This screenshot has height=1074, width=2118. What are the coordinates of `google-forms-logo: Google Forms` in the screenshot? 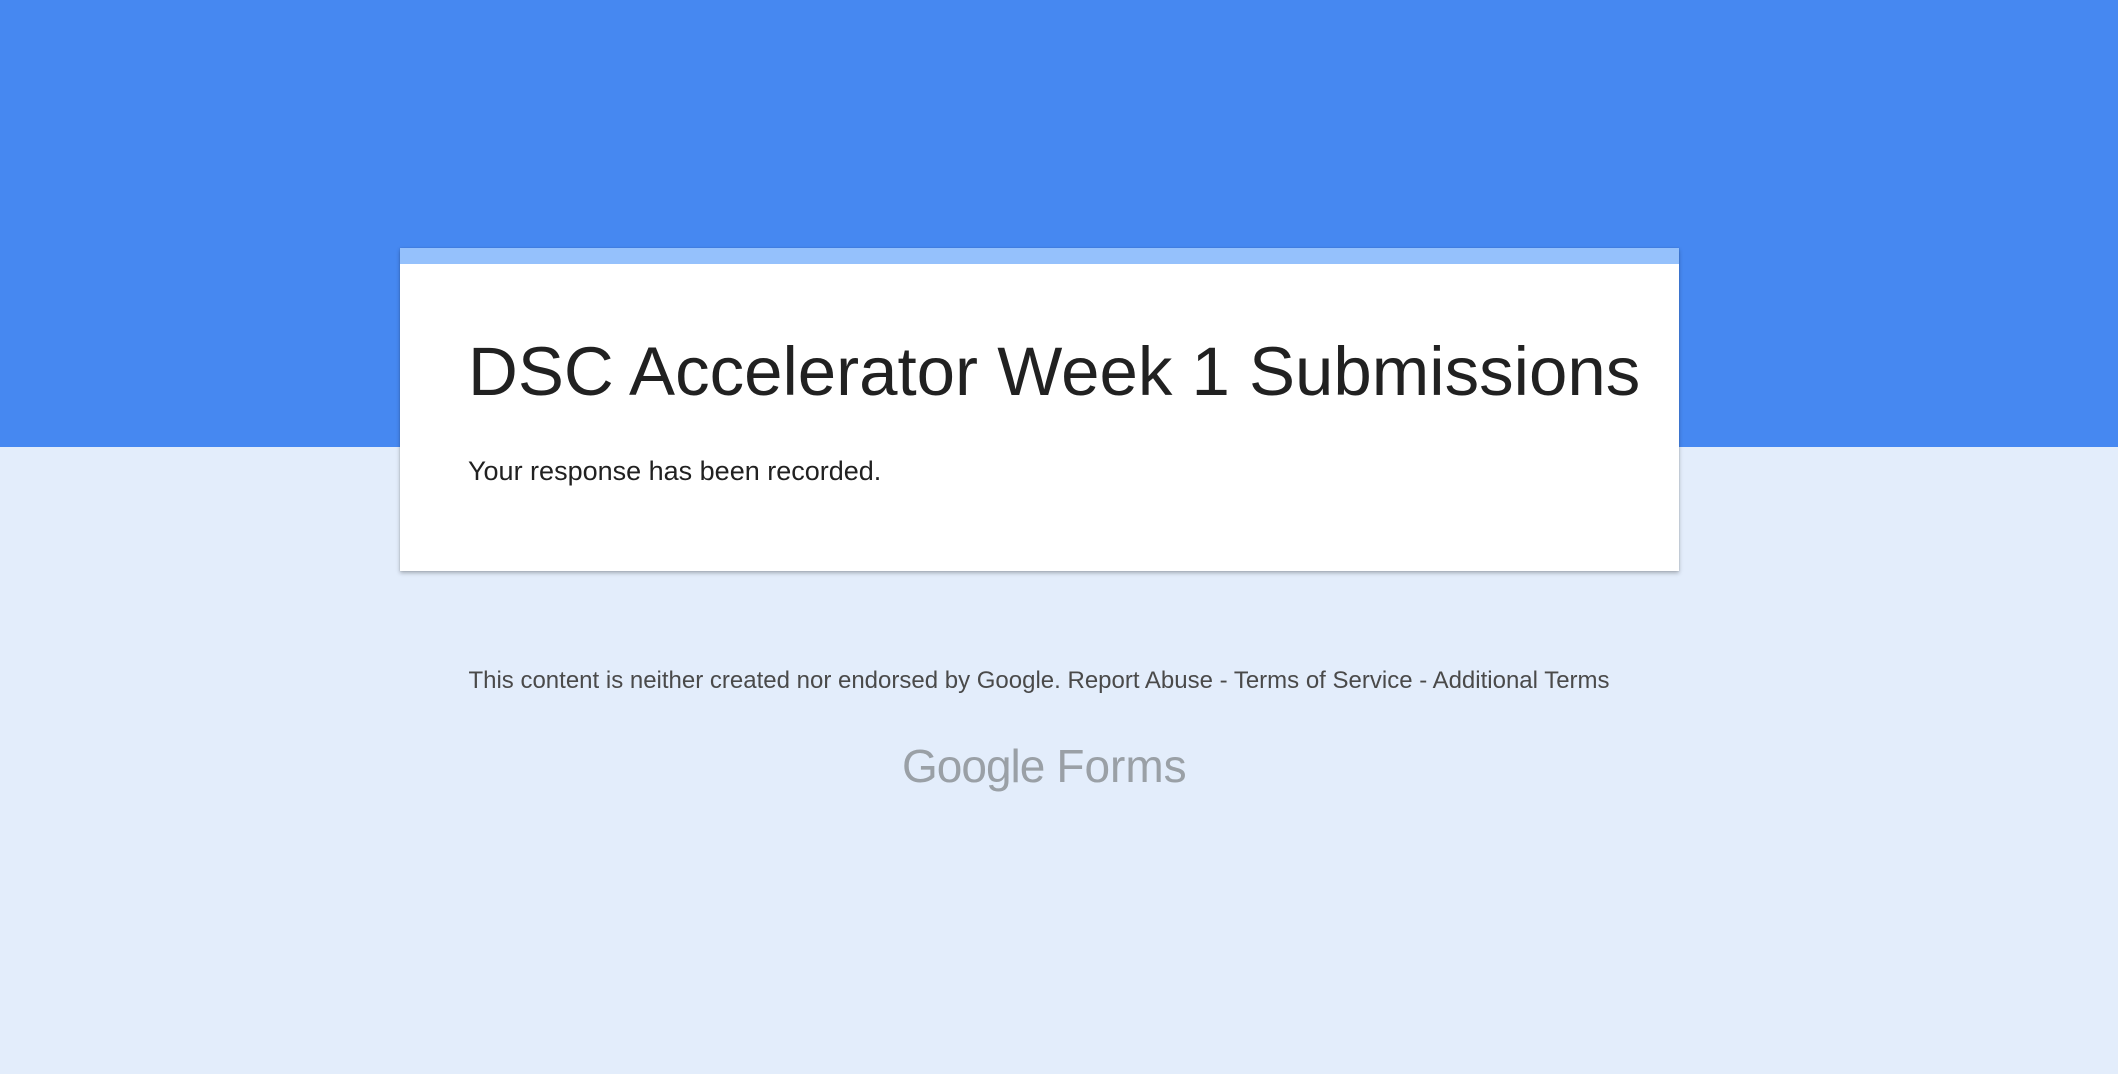 It's located at (1044, 766).